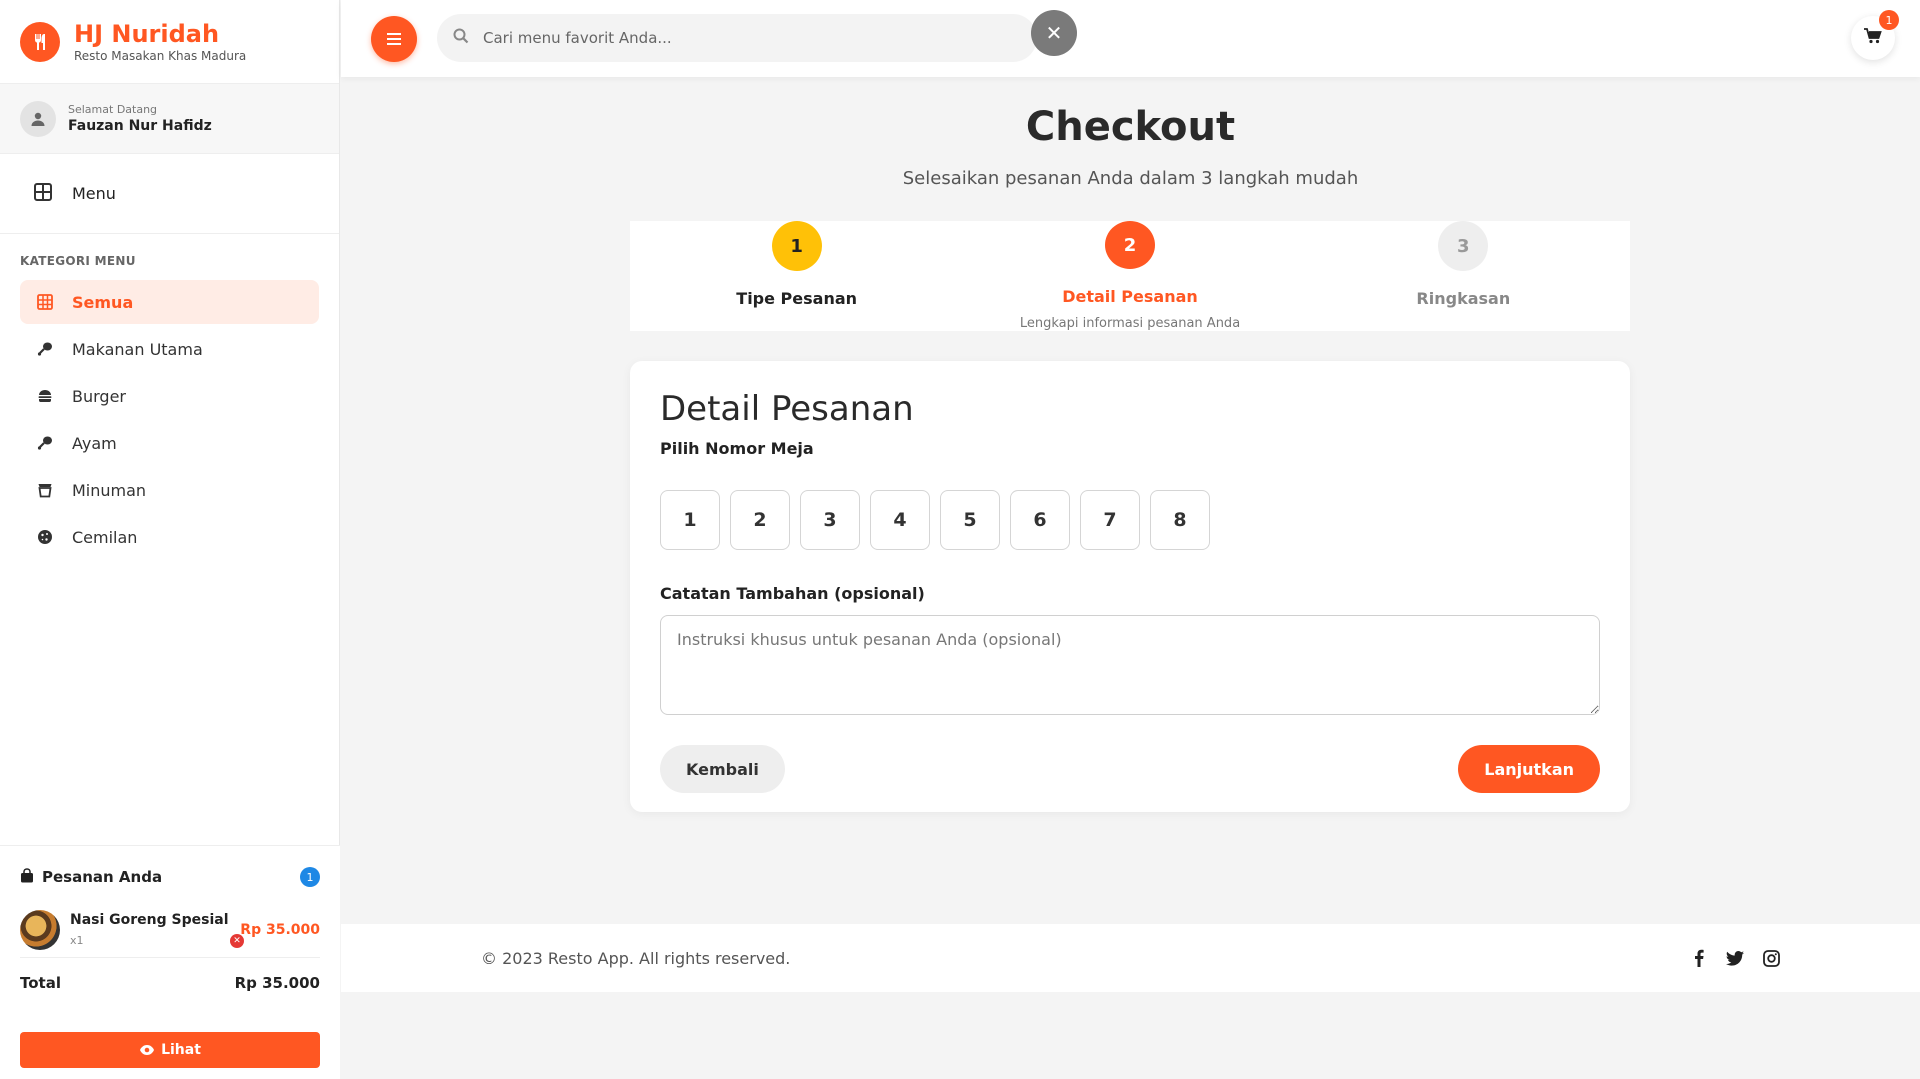 The image size is (1920, 1079). I want to click on order-item-name: Nasi Goreng Spesial, so click(149, 920).